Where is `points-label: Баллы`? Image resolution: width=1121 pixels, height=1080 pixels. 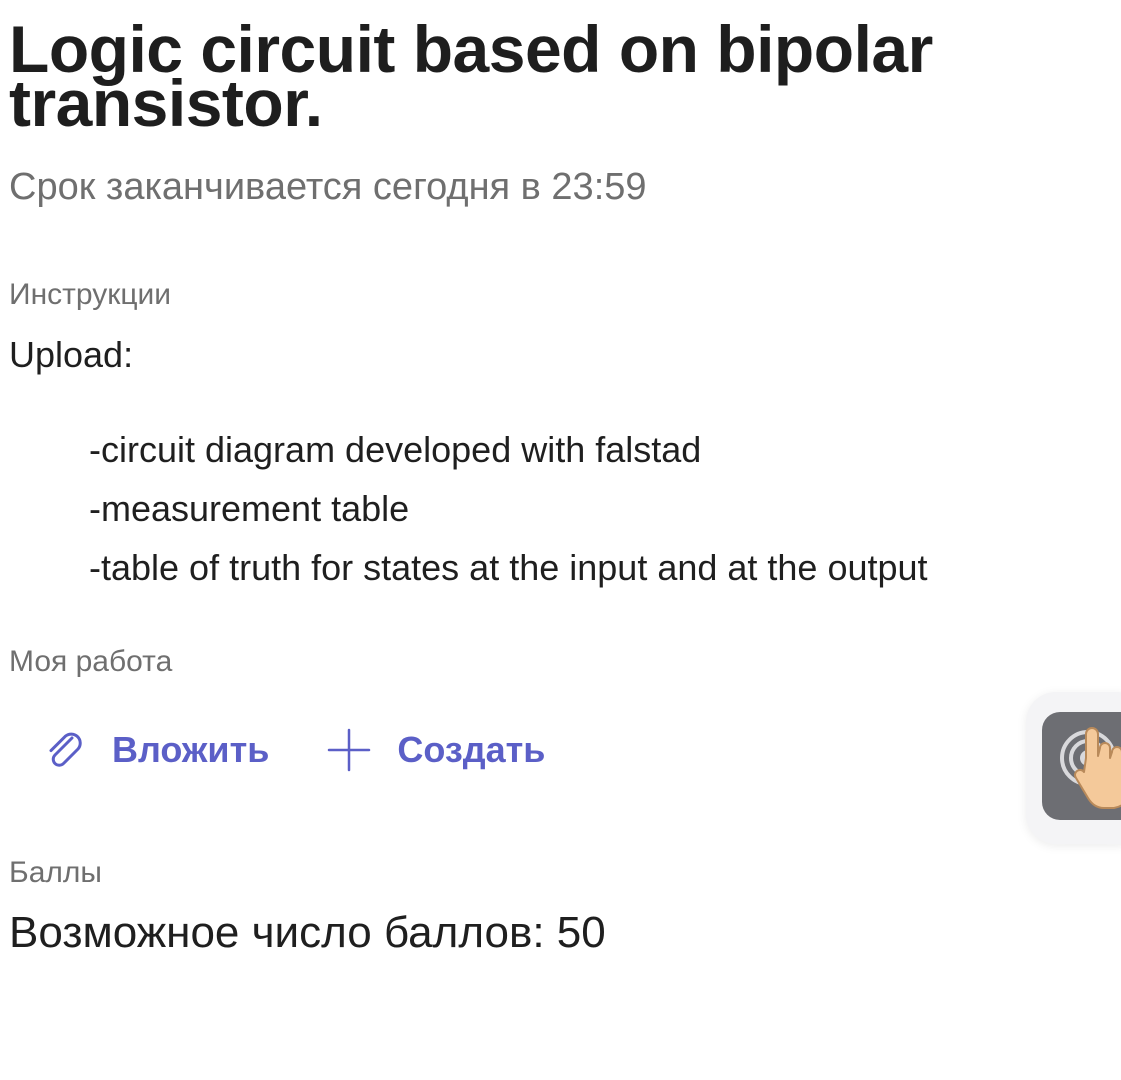 points-label: Баллы is located at coordinates (55, 872).